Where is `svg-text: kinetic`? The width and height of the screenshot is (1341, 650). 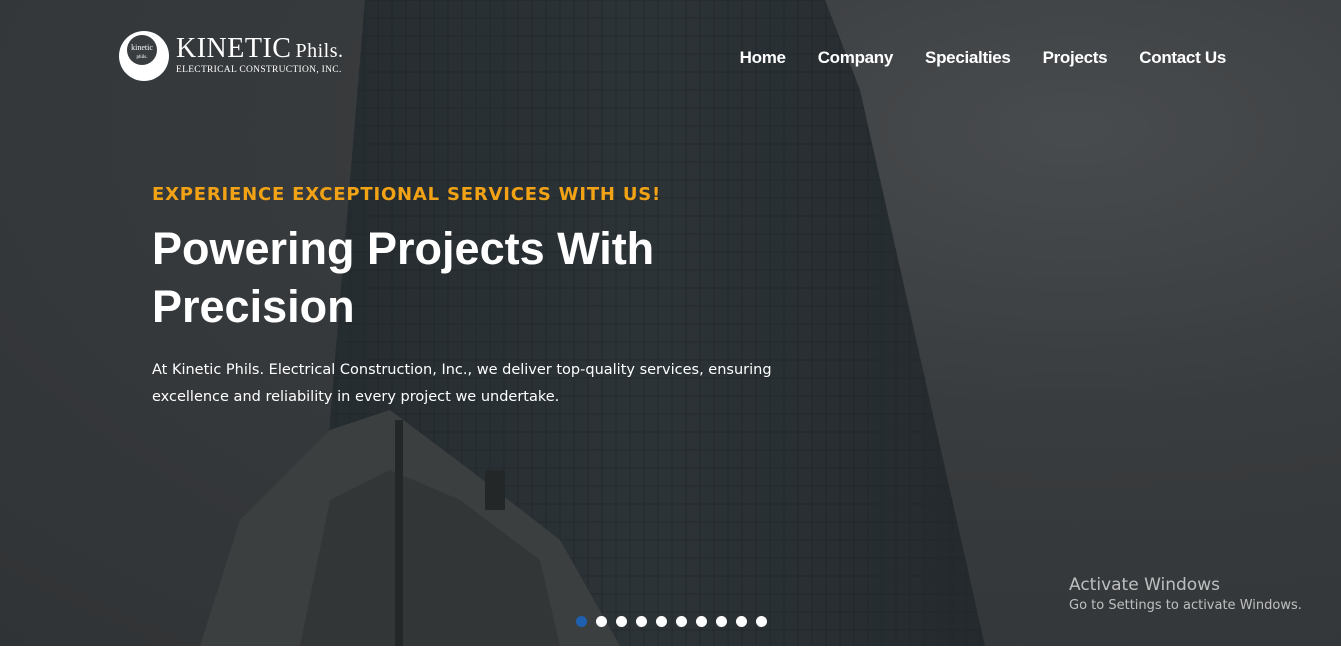
svg-text: kinetic is located at coordinates (142, 47).